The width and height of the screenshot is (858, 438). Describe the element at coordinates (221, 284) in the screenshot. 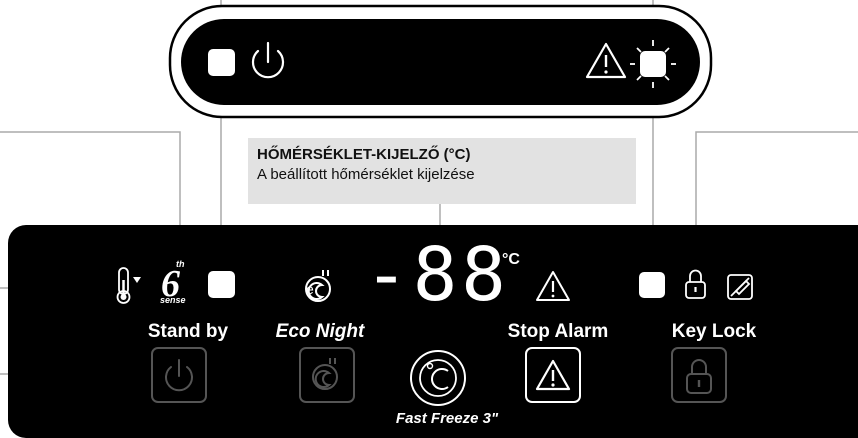

I see `standby-led-panel` at that location.